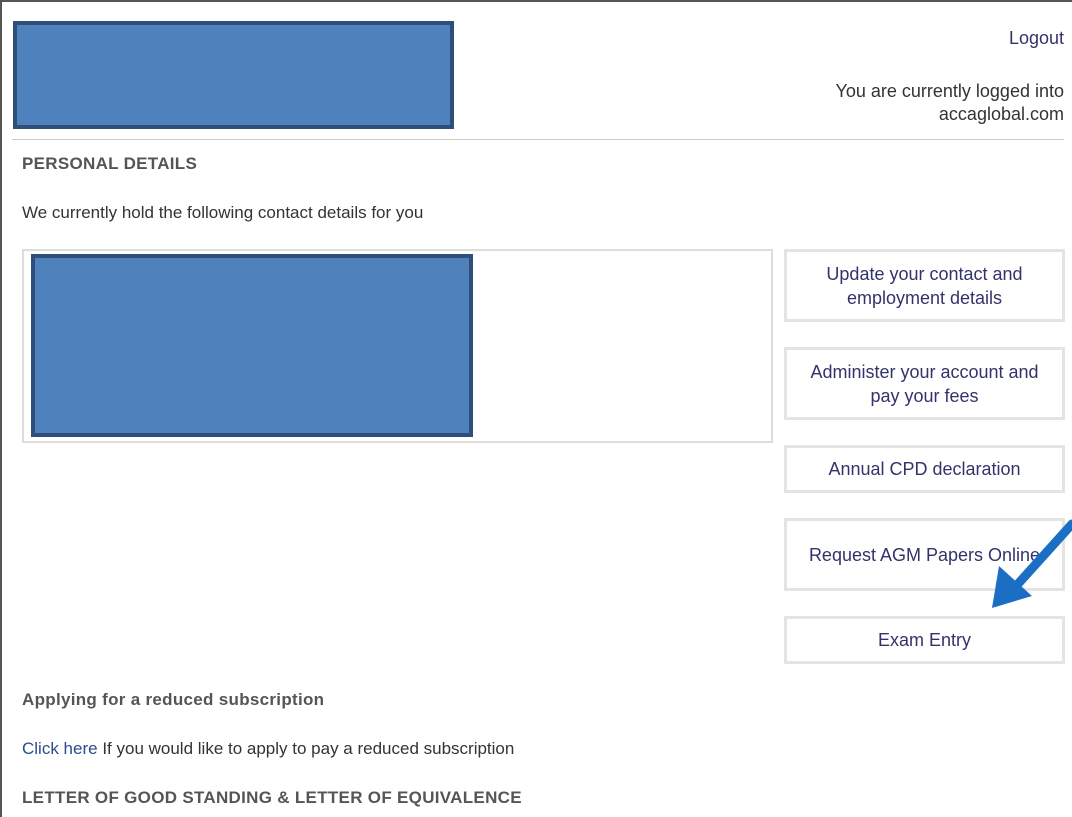  What do you see at coordinates (252, 345) in the screenshot?
I see `redacted-contact-details` at bounding box center [252, 345].